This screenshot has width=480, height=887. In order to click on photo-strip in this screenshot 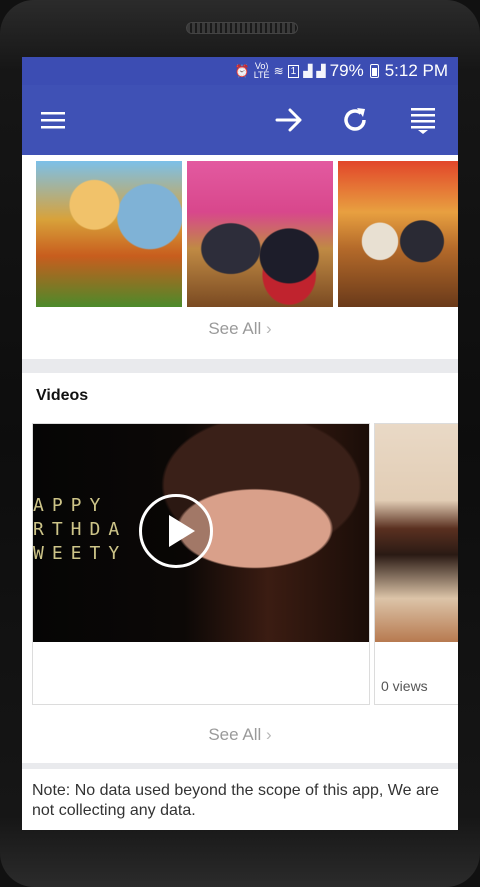, I will do `click(247, 234)`.